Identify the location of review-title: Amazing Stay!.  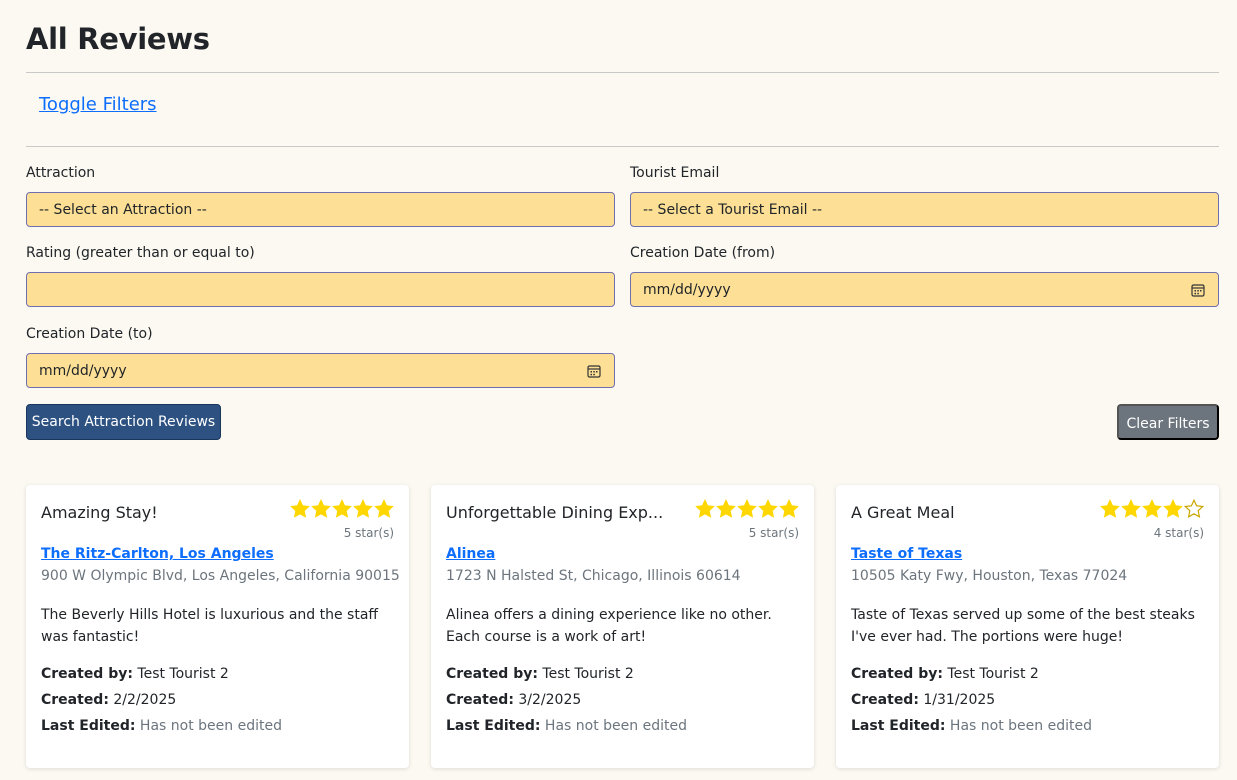
(99, 512).